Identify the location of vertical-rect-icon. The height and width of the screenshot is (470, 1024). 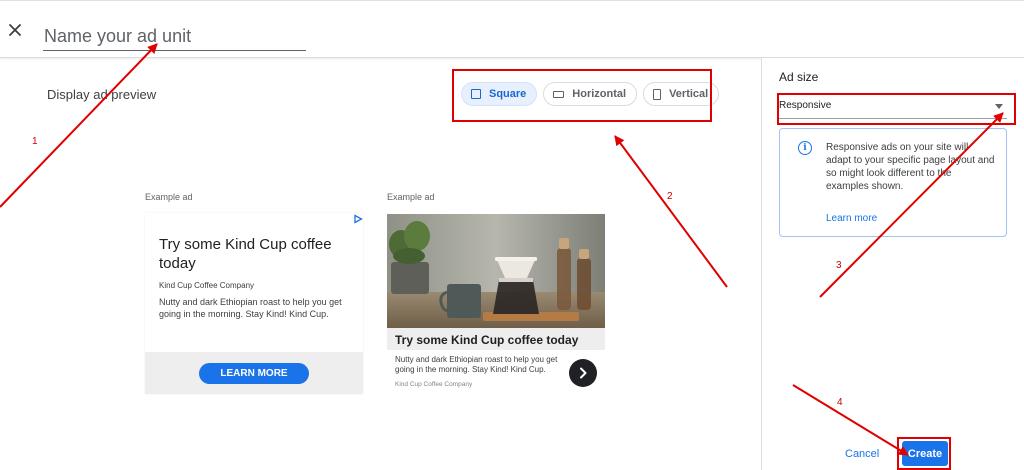
(657, 94).